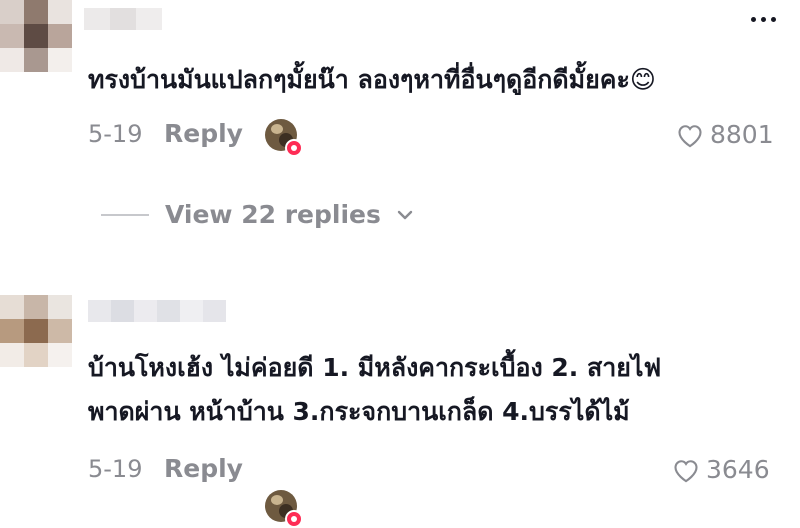 This screenshot has height=528, width=800. Describe the element at coordinates (763, 19) in the screenshot. I see `more-options-icon` at that location.